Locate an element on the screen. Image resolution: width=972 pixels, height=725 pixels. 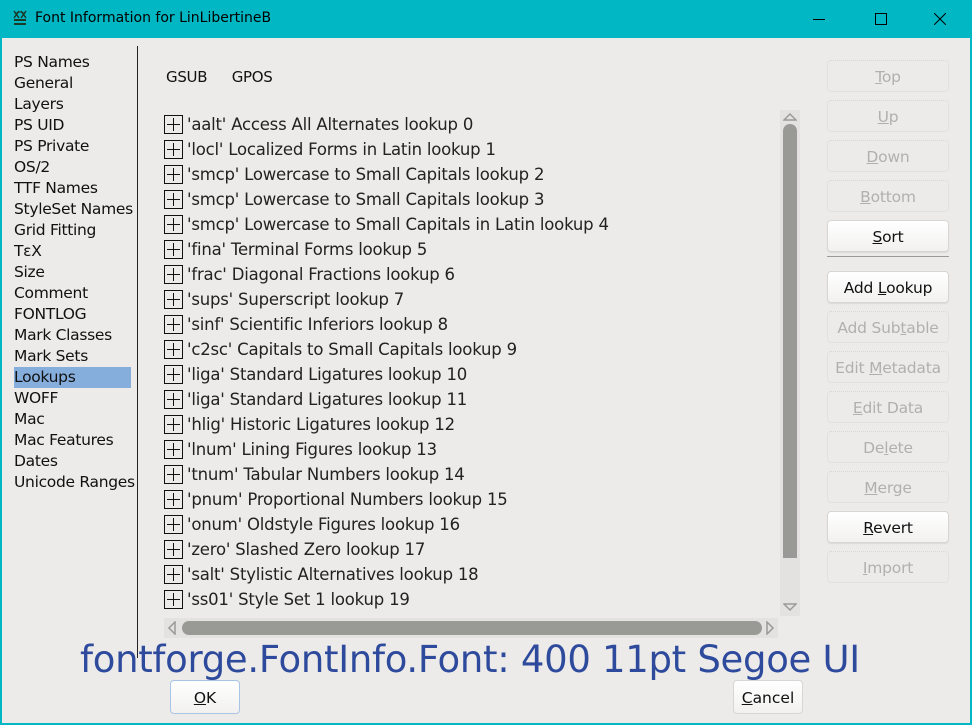
revert-button: Revert is located at coordinates (888, 527).